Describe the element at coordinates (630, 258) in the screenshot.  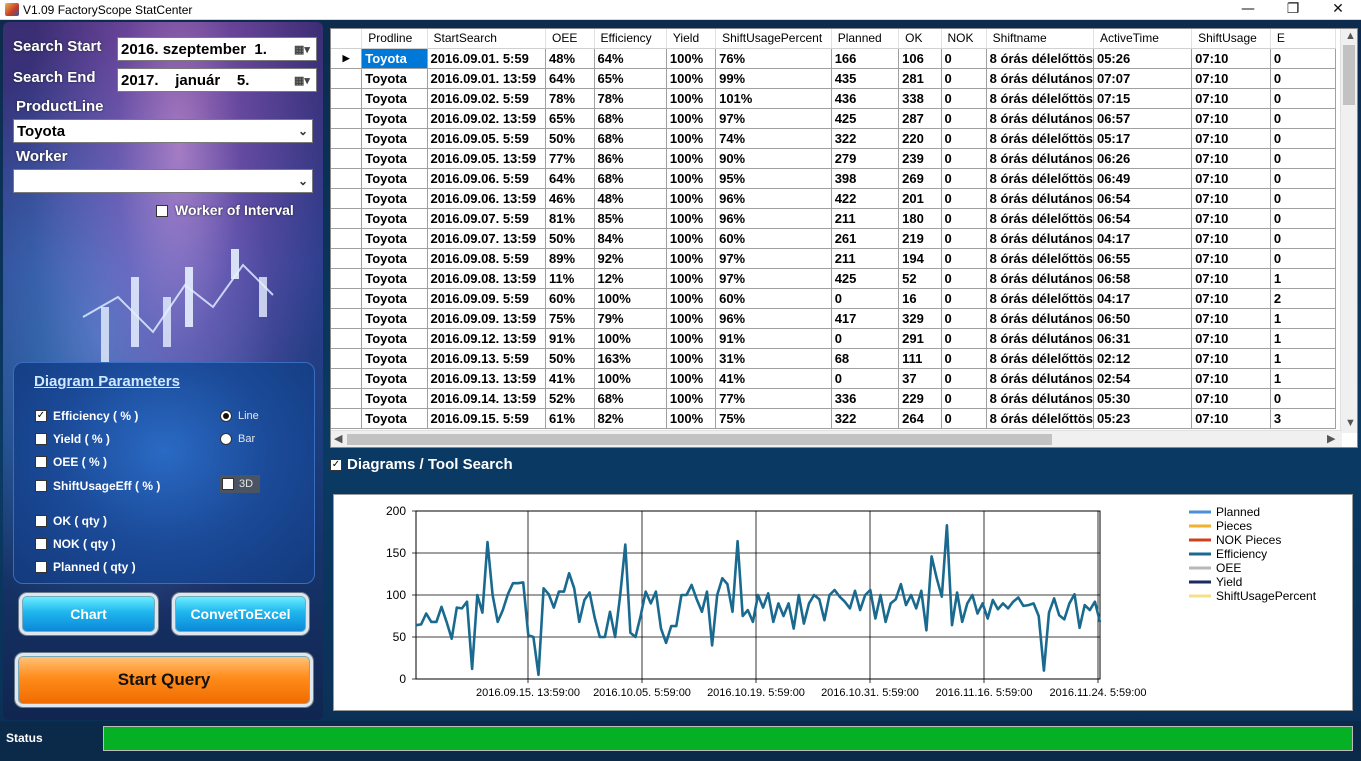
I see `table-cell-efficiency: 92%` at that location.